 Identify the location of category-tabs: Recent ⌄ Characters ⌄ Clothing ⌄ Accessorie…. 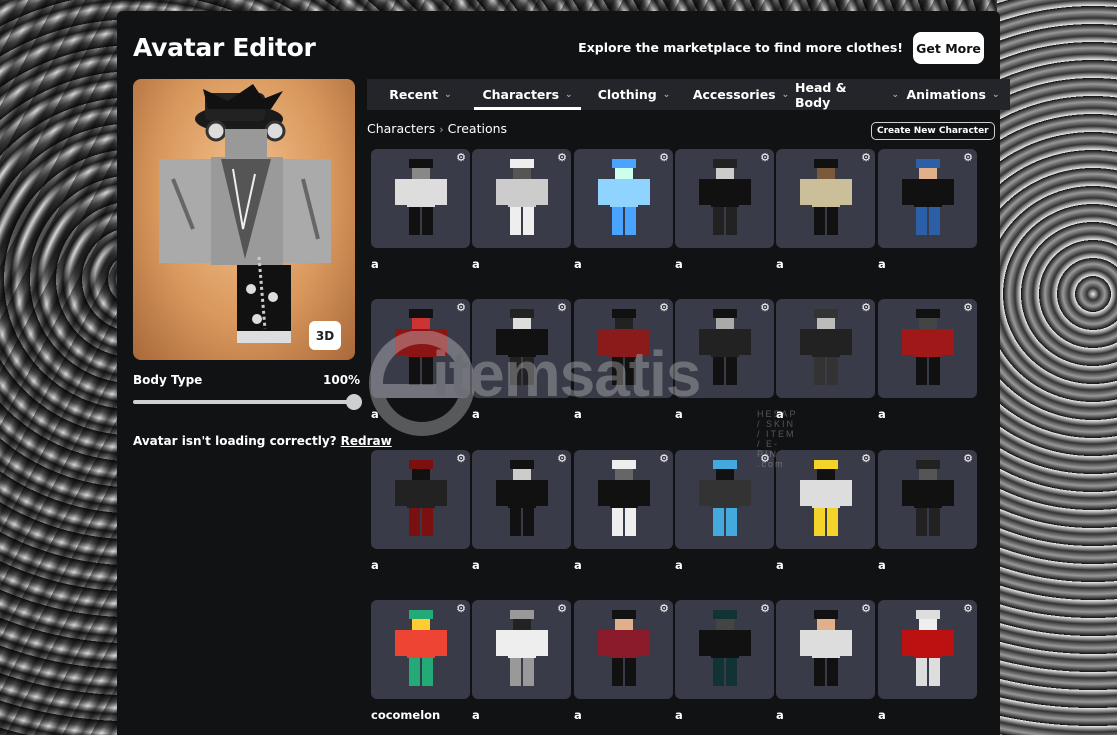
(688, 94).